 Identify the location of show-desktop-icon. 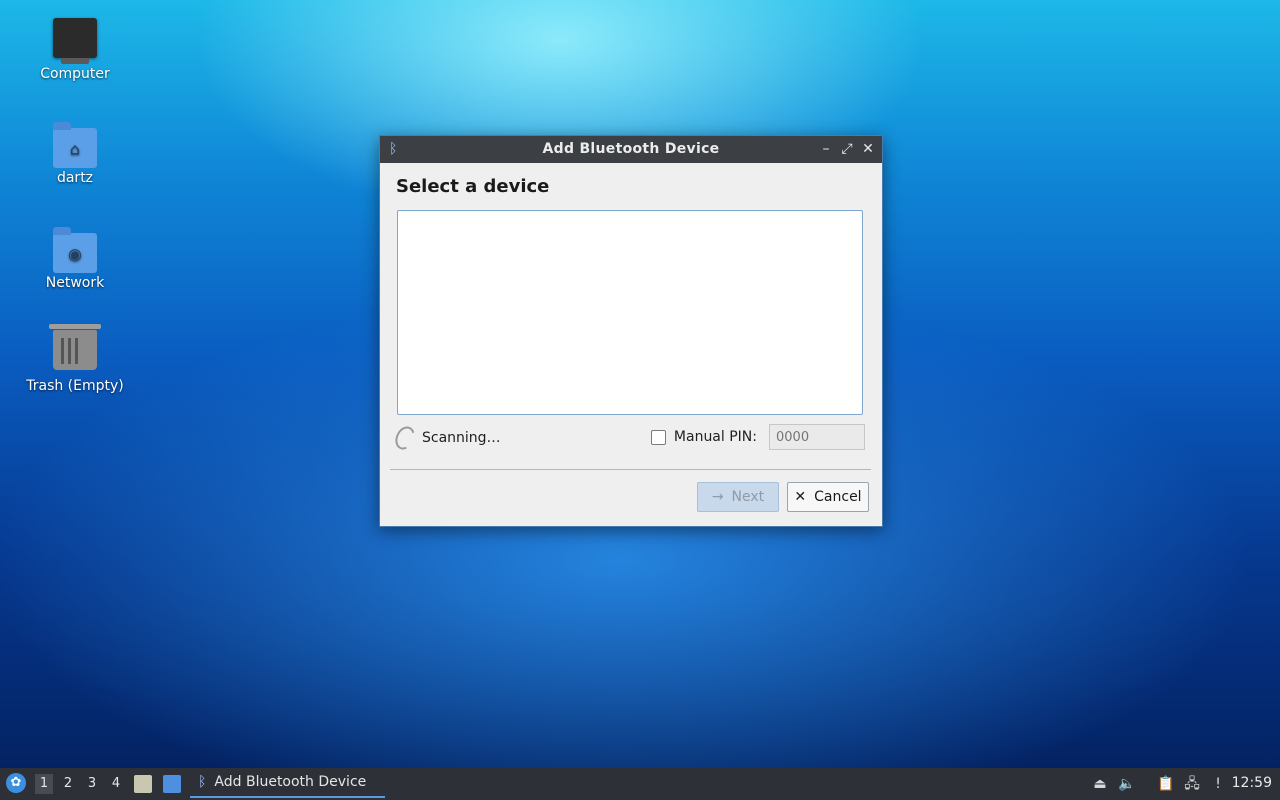
(172, 784).